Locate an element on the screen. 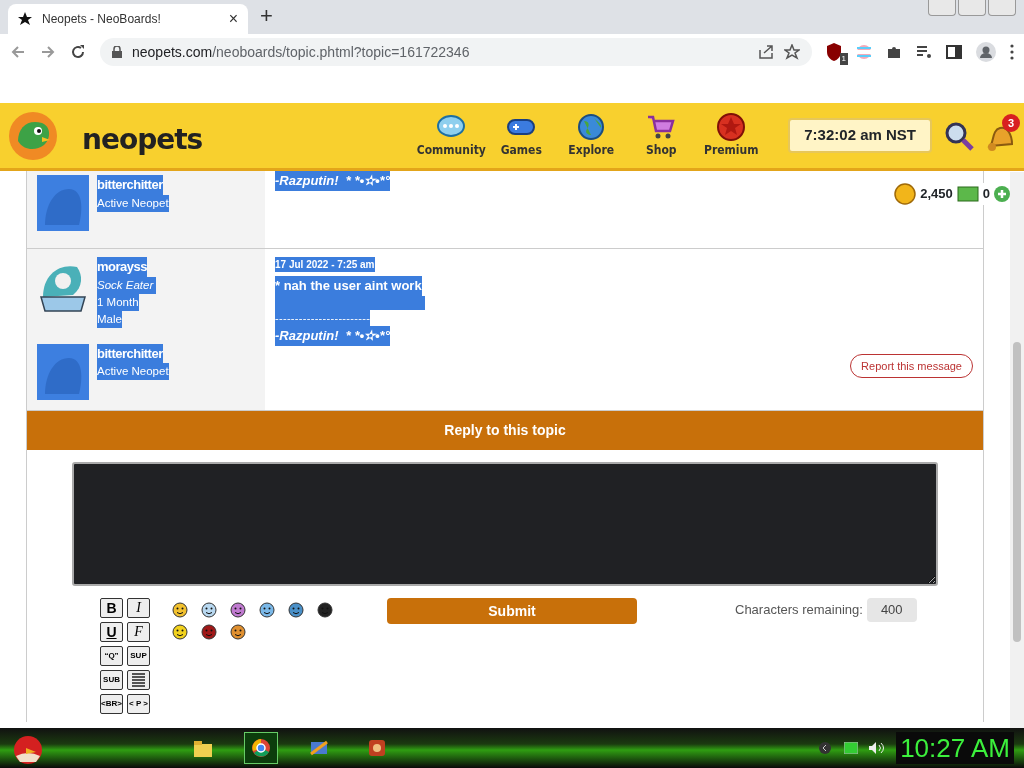  pet-status: Active Neopet is located at coordinates (133, 371).